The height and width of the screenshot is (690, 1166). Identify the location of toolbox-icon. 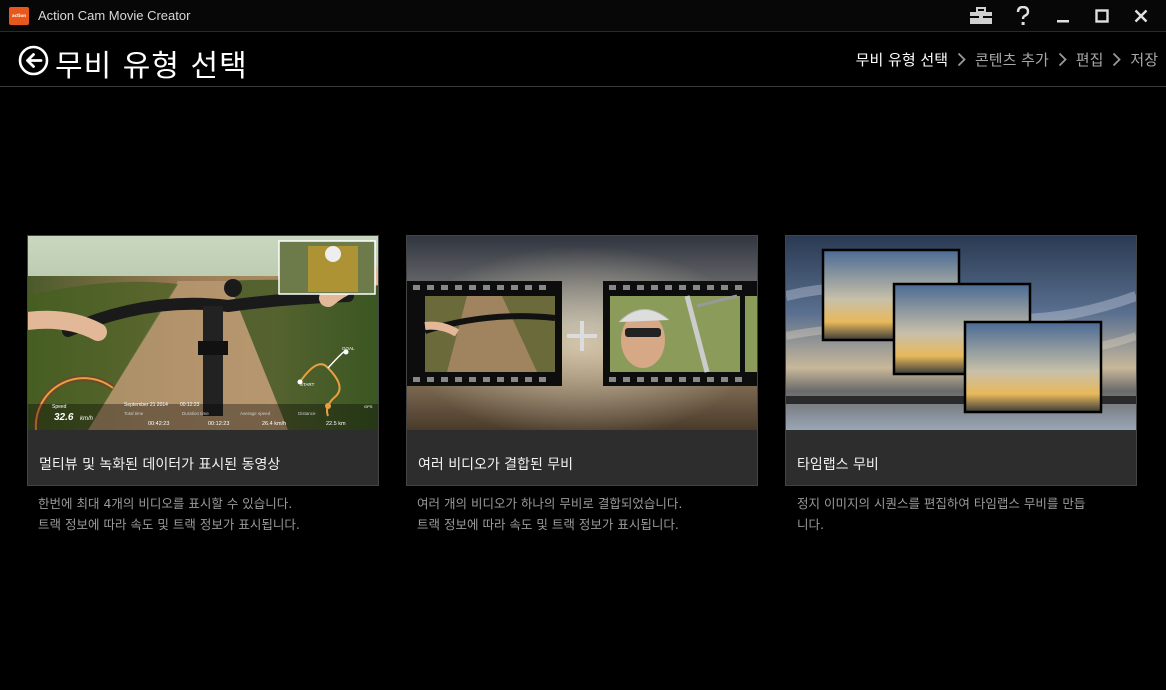
(981, 15).